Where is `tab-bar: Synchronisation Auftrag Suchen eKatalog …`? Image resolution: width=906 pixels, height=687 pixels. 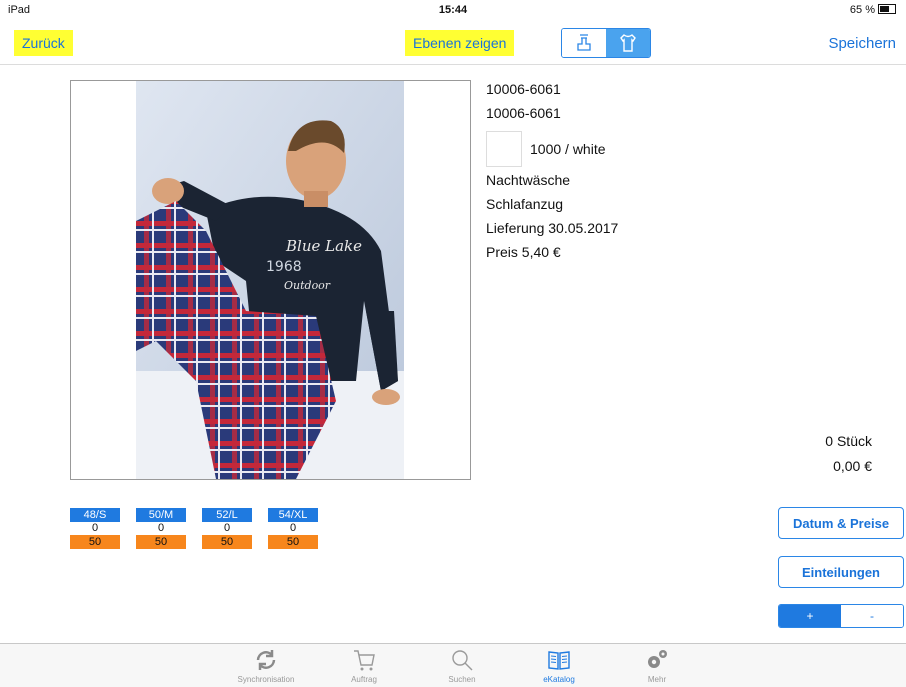
tab-bar: Synchronisation Auftrag Suchen eKatalog … is located at coordinates (453, 665).